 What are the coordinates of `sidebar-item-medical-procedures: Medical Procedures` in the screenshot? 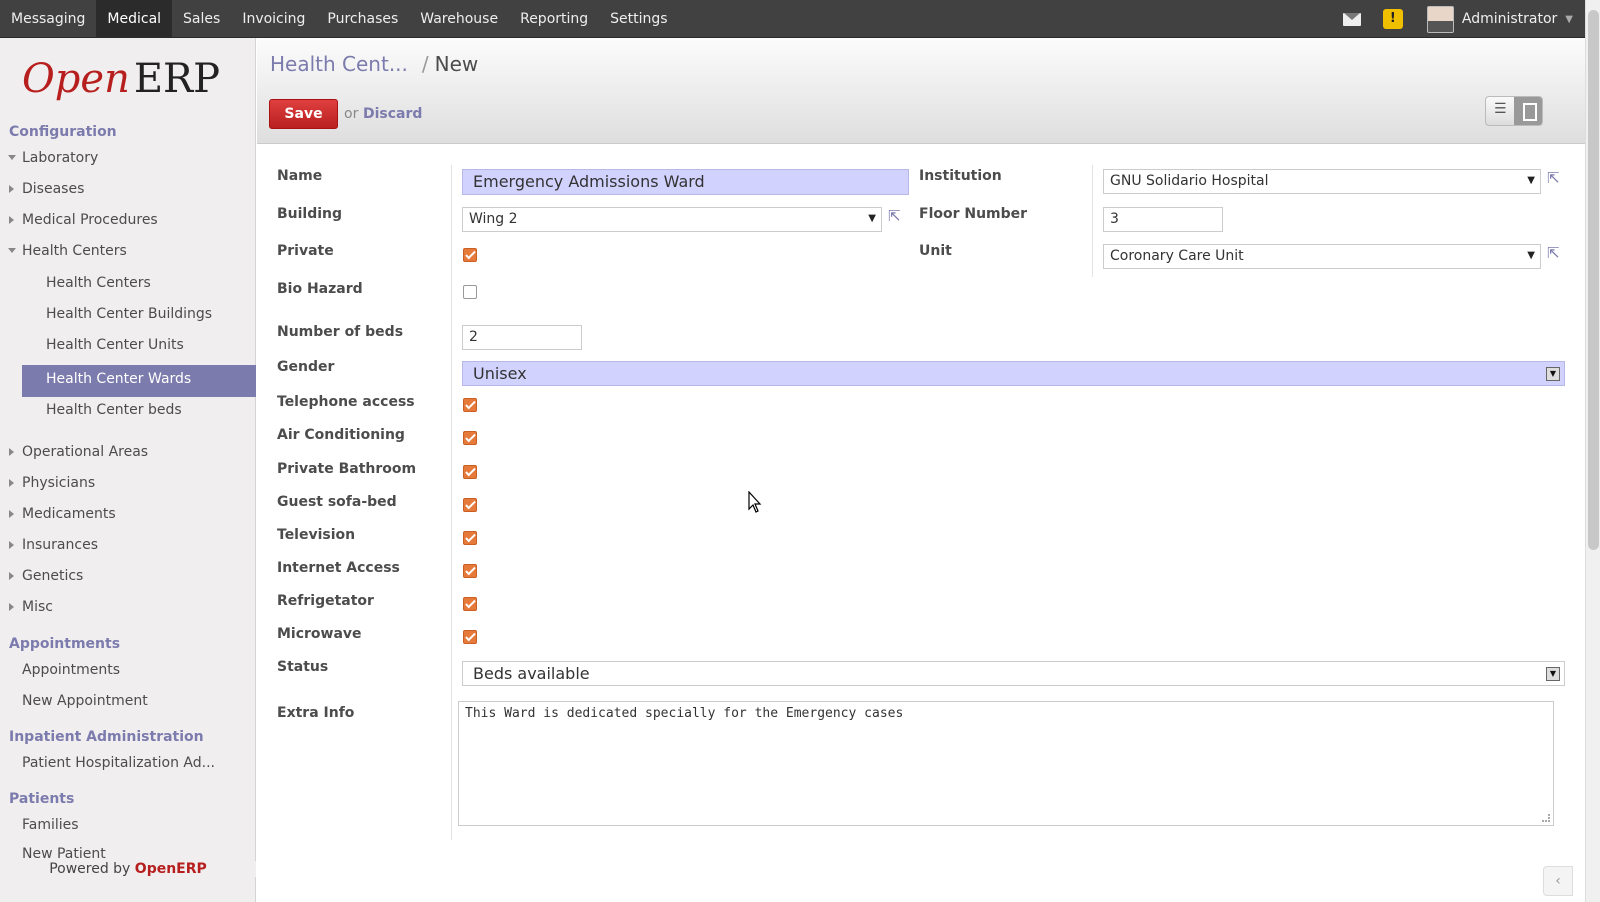 It's located at (83, 220).